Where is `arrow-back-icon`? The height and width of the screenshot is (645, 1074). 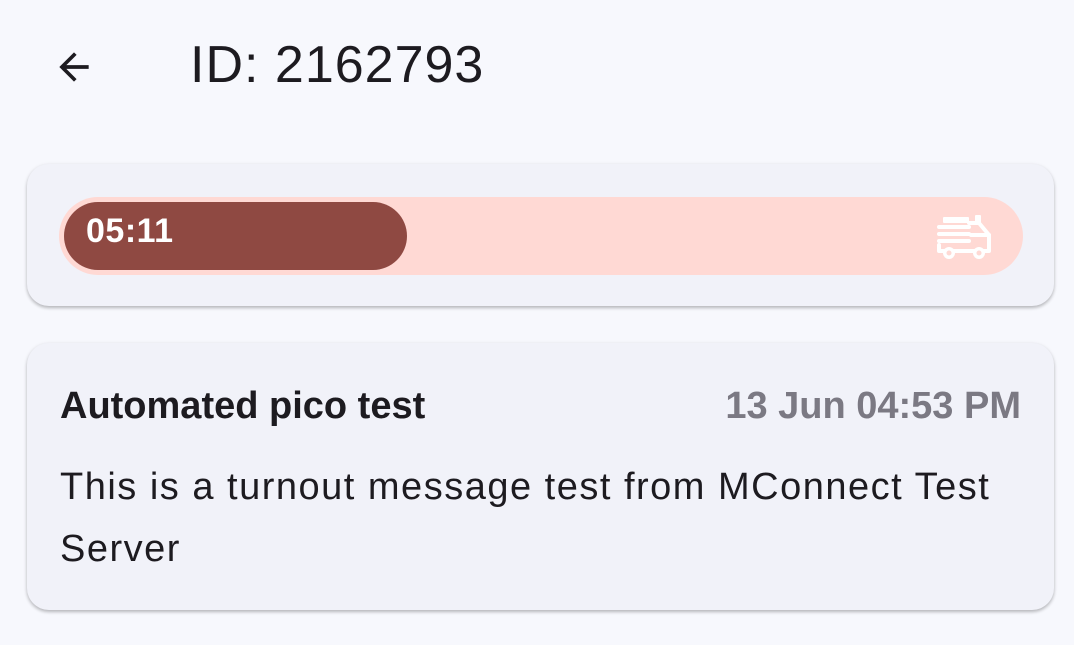 arrow-back-icon is located at coordinates (74, 67).